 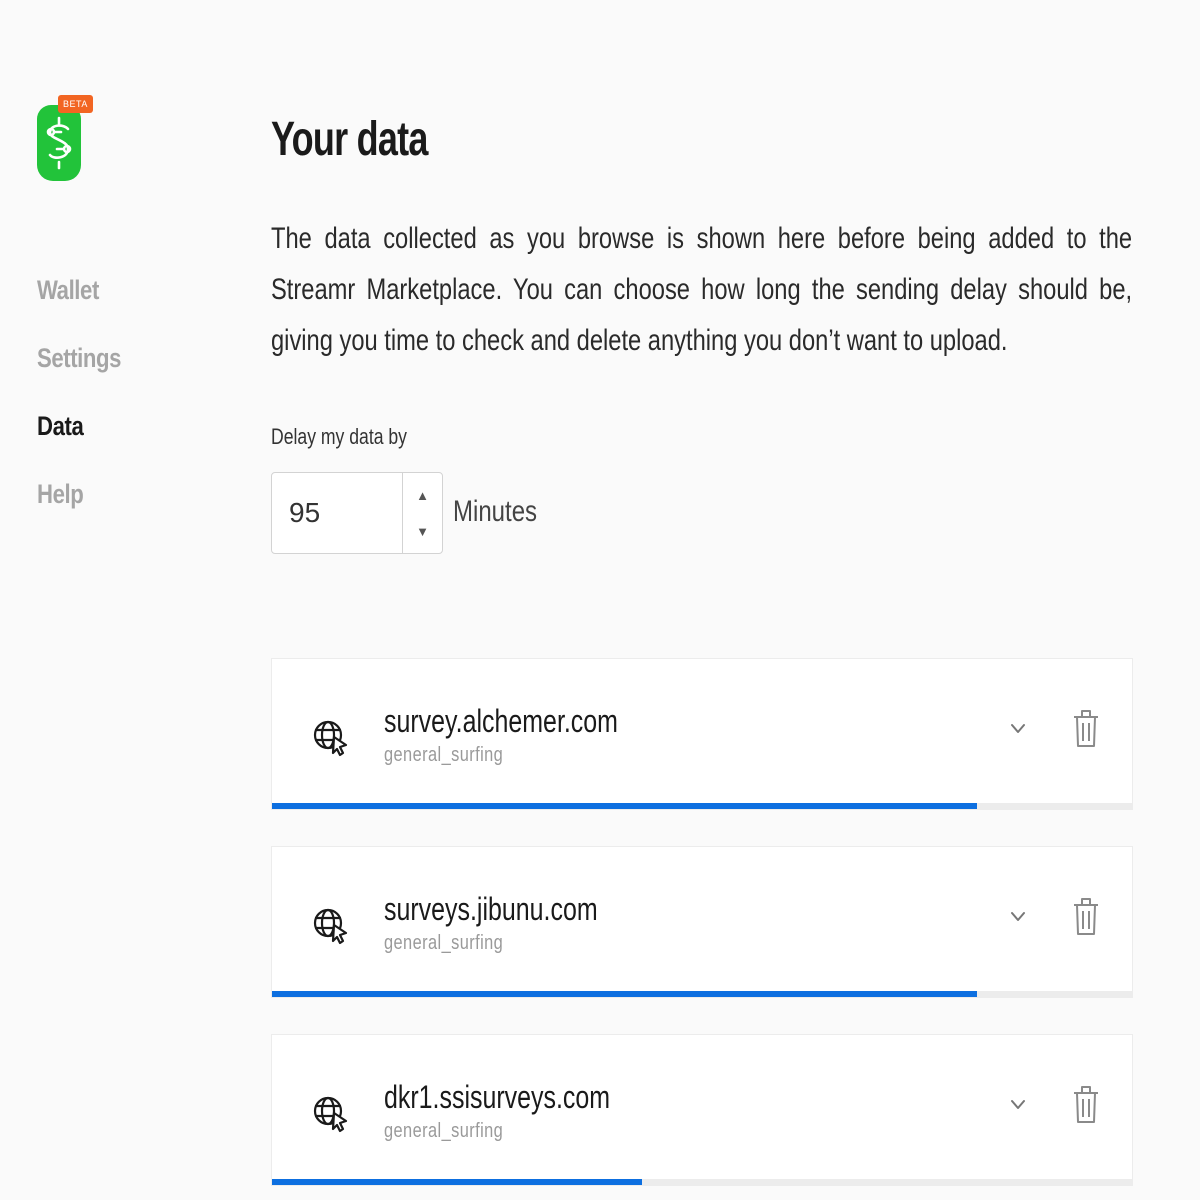 What do you see at coordinates (79, 506) in the screenshot?
I see `sidebar-item-help: Help` at bounding box center [79, 506].